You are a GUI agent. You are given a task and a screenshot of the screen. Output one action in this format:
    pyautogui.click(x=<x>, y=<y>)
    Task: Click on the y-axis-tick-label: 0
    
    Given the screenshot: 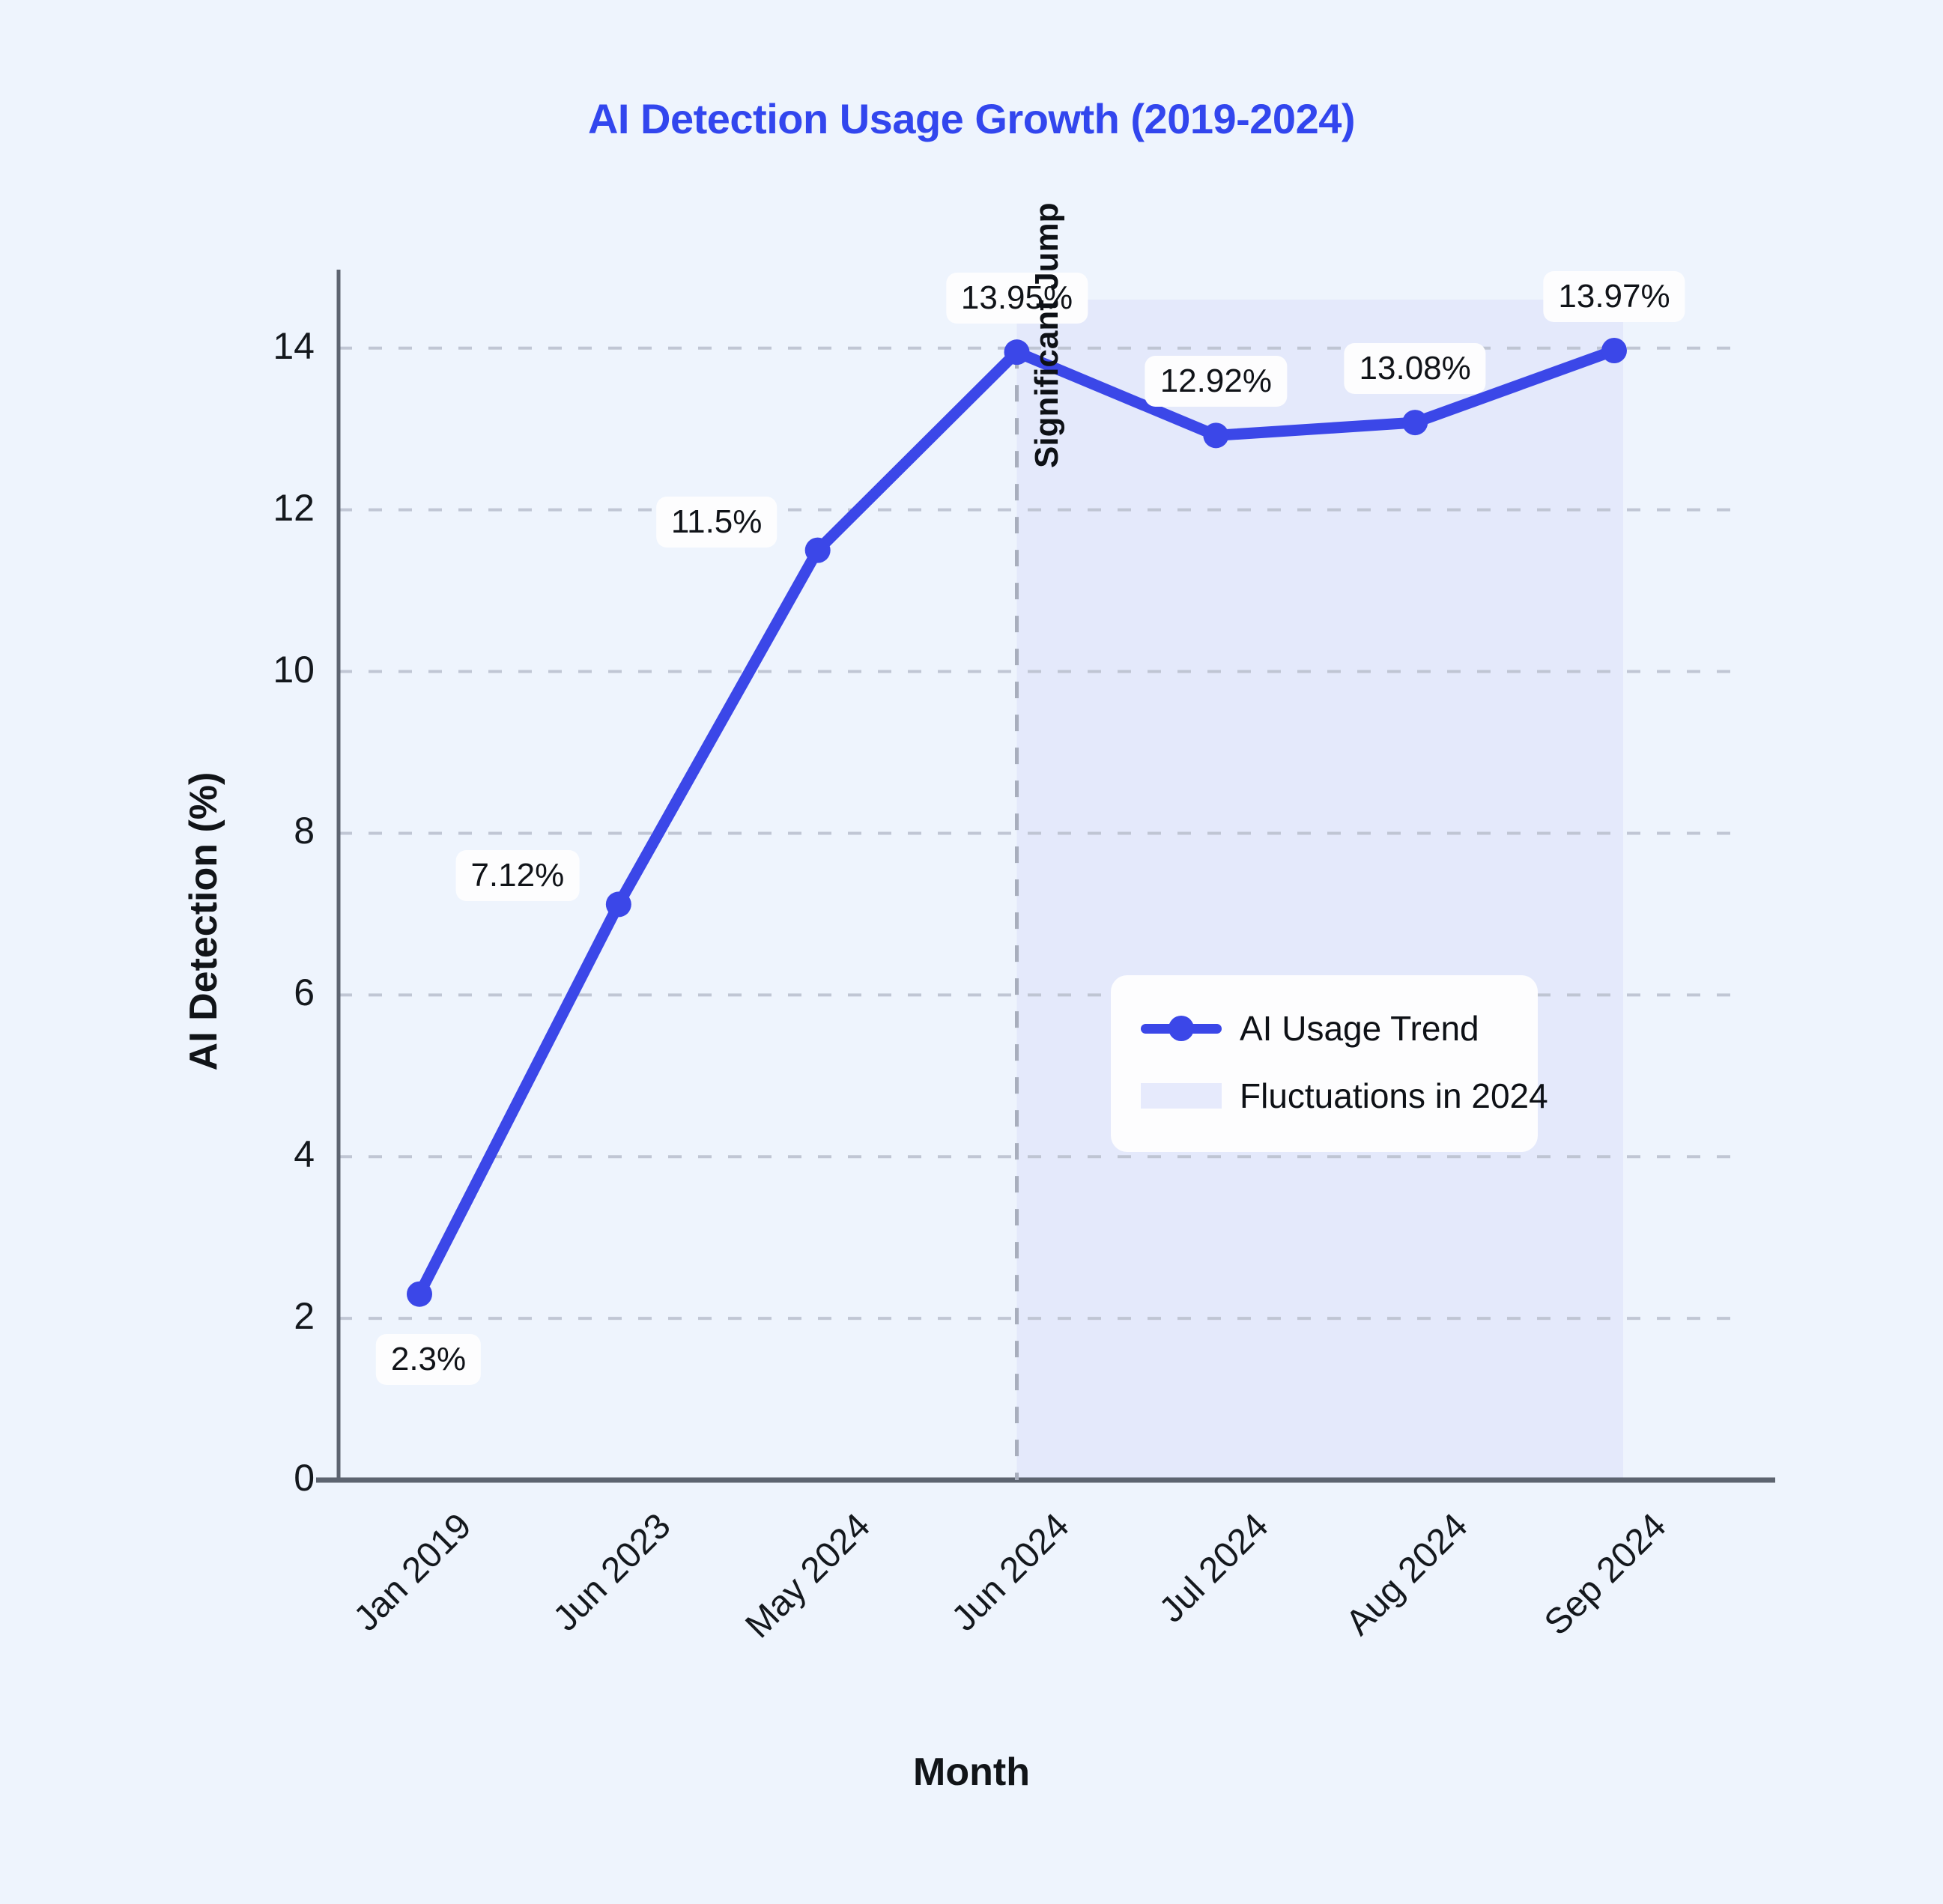 What is the action you would take?
    pyautogui.click(x=304, y=1478)
    